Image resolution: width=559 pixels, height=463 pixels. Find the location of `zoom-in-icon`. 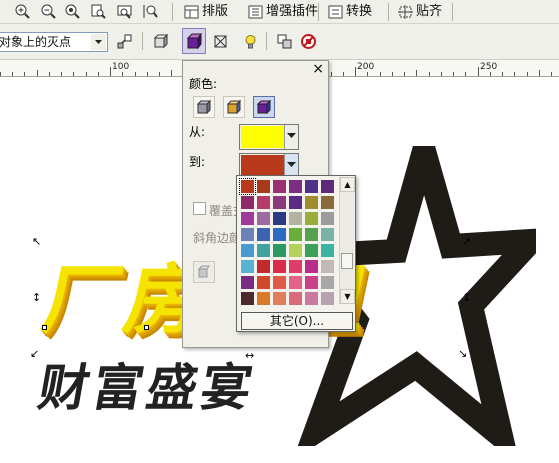

zoom-in-icon is located at coordinates (22, 11).